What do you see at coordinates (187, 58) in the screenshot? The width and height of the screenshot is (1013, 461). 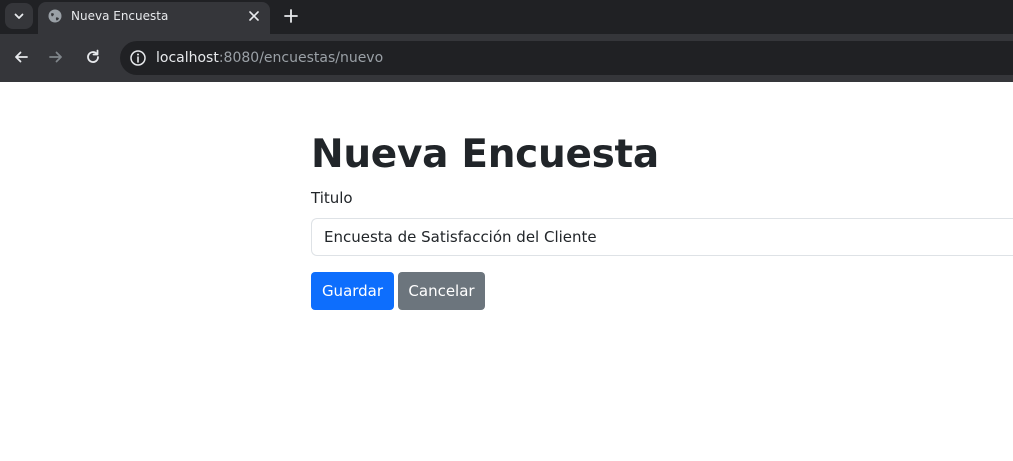 I see `url-host: localhost` at bounding box center [187, 58].